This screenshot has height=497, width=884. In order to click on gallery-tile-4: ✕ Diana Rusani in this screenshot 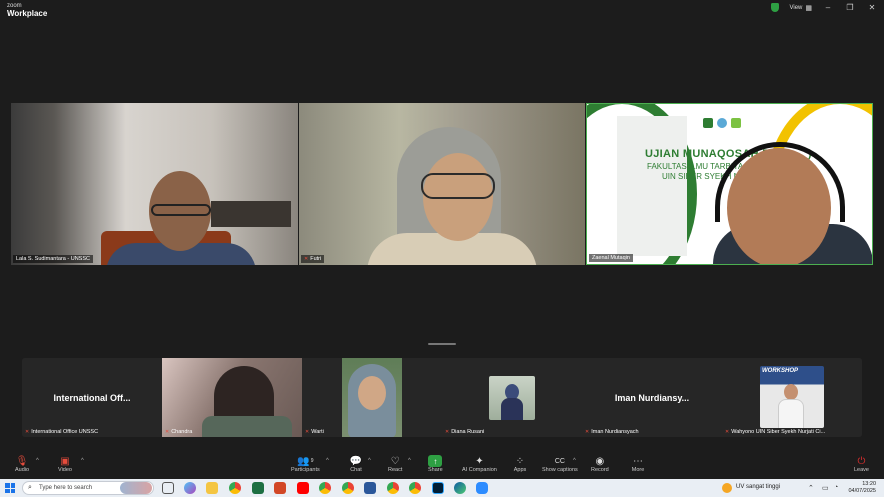, I will do `click(512, 397)`.